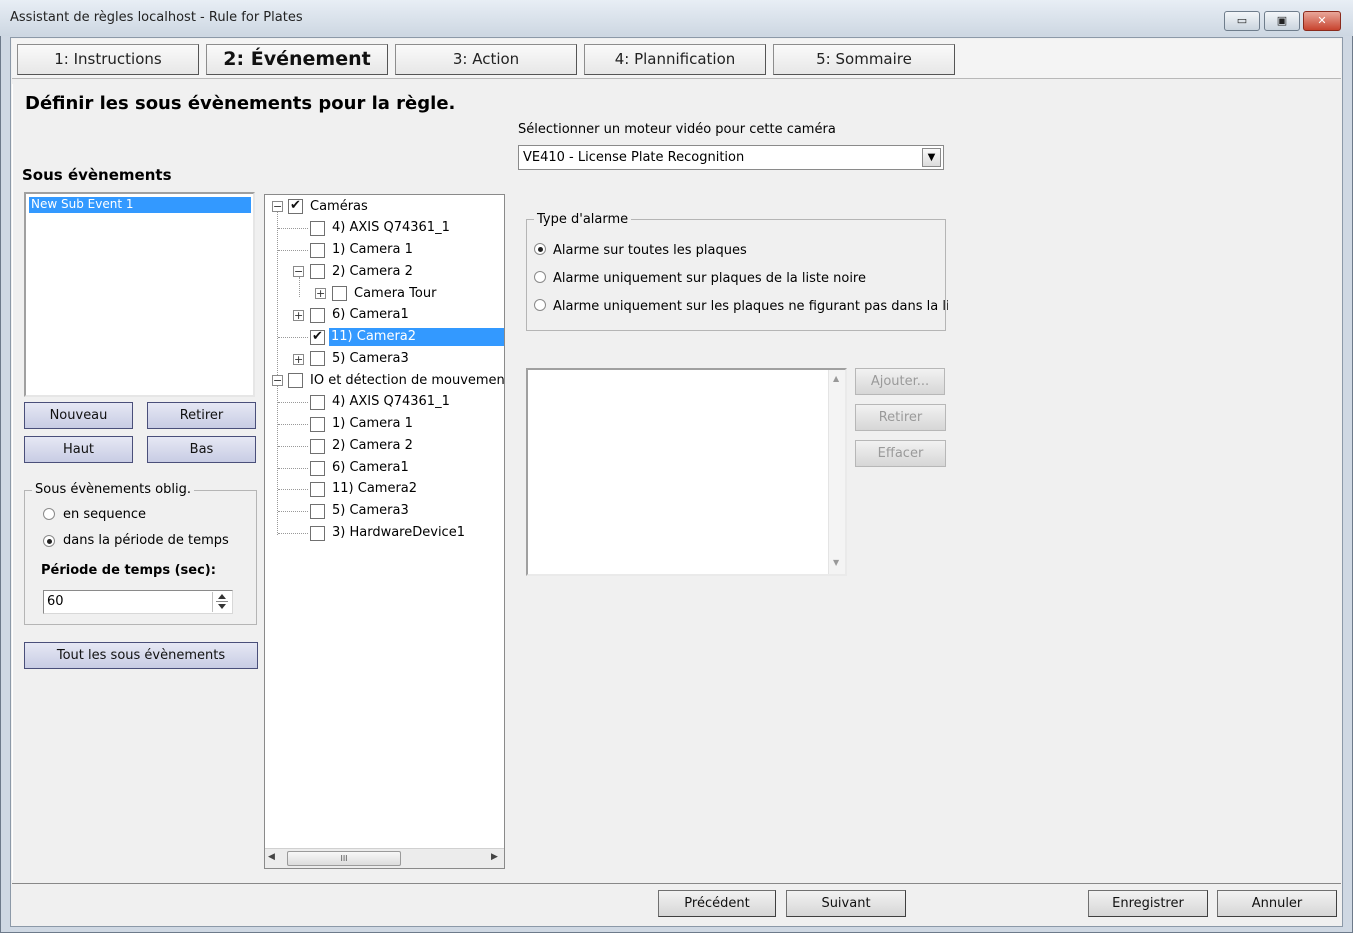 This screenshot has width=1353, height=933. Describe the element at coordinates (138, 602) in the screenshot. I see `period-input: 60` at that location.